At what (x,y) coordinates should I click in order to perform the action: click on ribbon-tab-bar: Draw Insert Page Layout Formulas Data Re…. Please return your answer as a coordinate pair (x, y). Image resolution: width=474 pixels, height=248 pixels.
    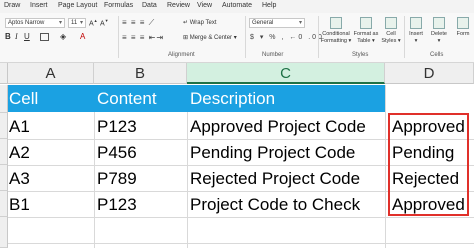
    Looking at the image, I should click on (237, 6).